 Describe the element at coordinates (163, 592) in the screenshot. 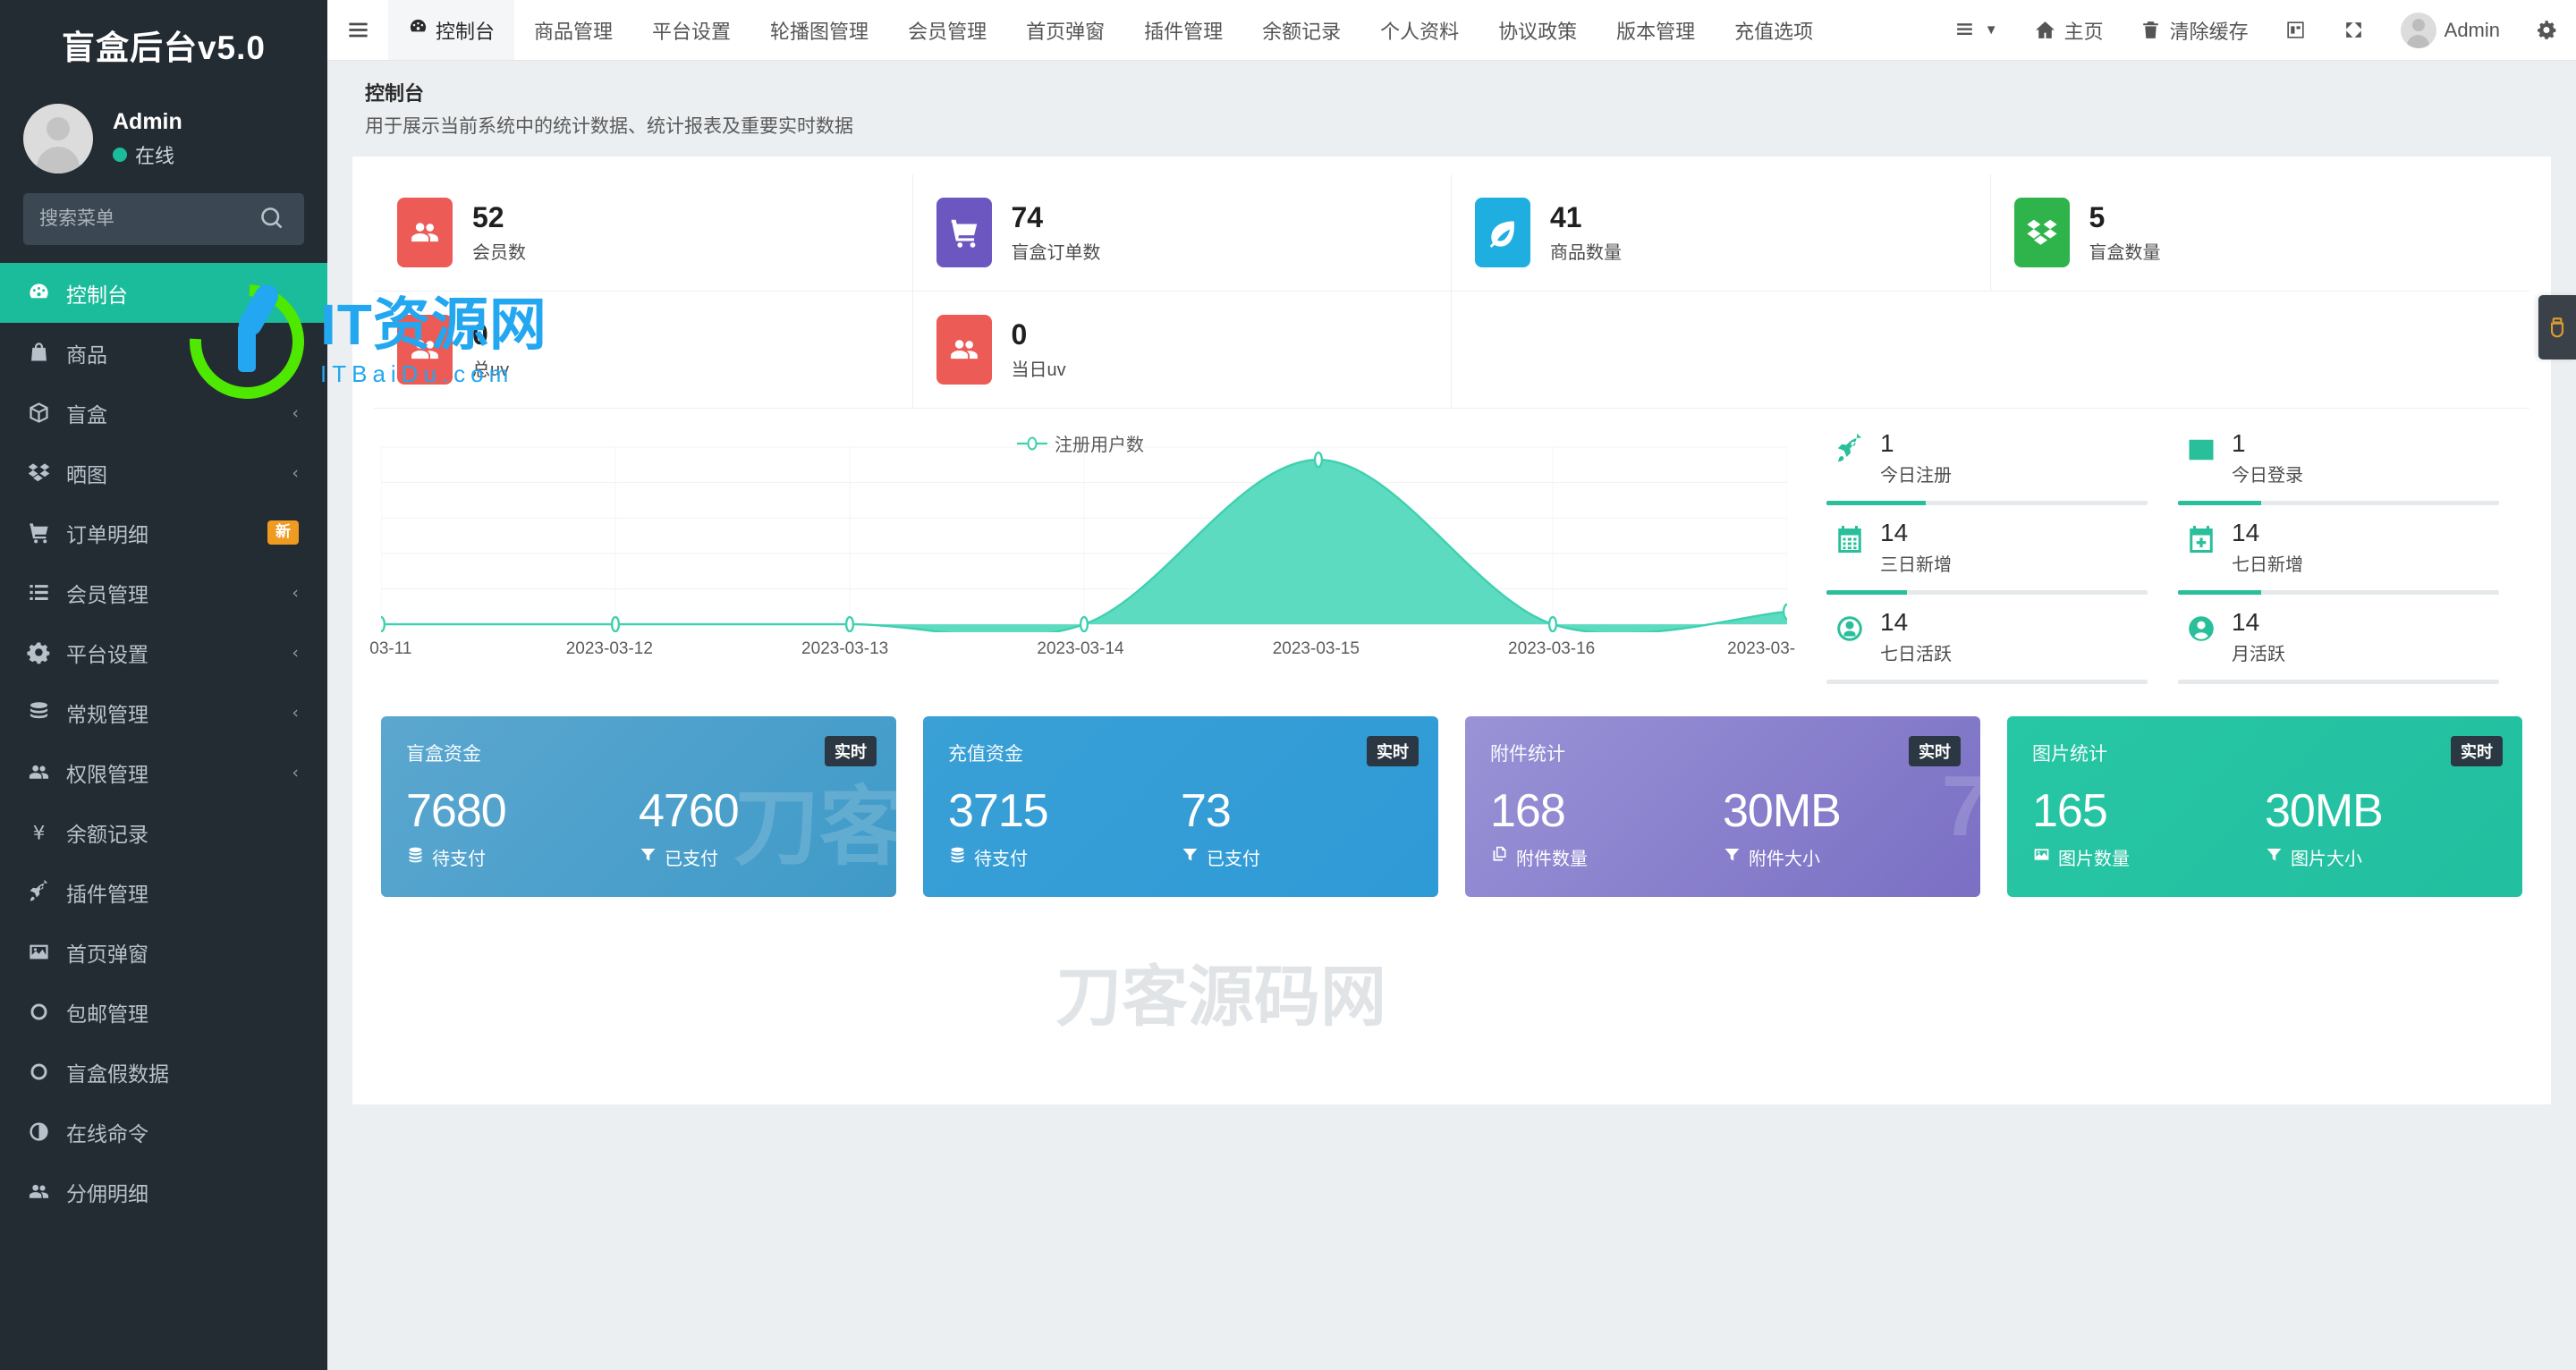

I see `sidebar-item-5: 会员管理 ‹` at that location.